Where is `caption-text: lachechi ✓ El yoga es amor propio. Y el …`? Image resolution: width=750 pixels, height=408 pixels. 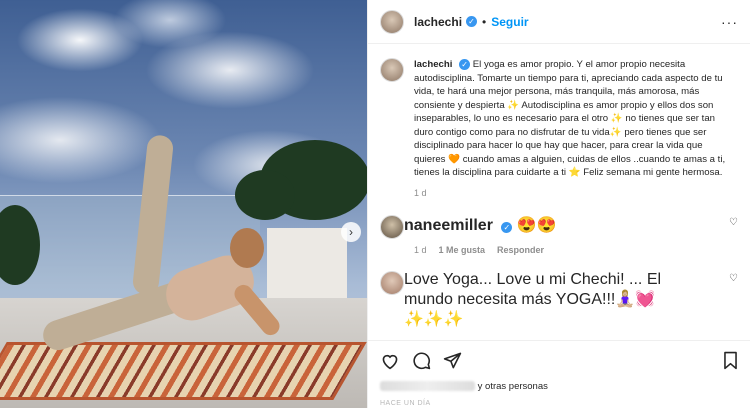
caption-text: lachechi ✓ El yoga es amor propio. Y el … is located at coordinates (573, 119).